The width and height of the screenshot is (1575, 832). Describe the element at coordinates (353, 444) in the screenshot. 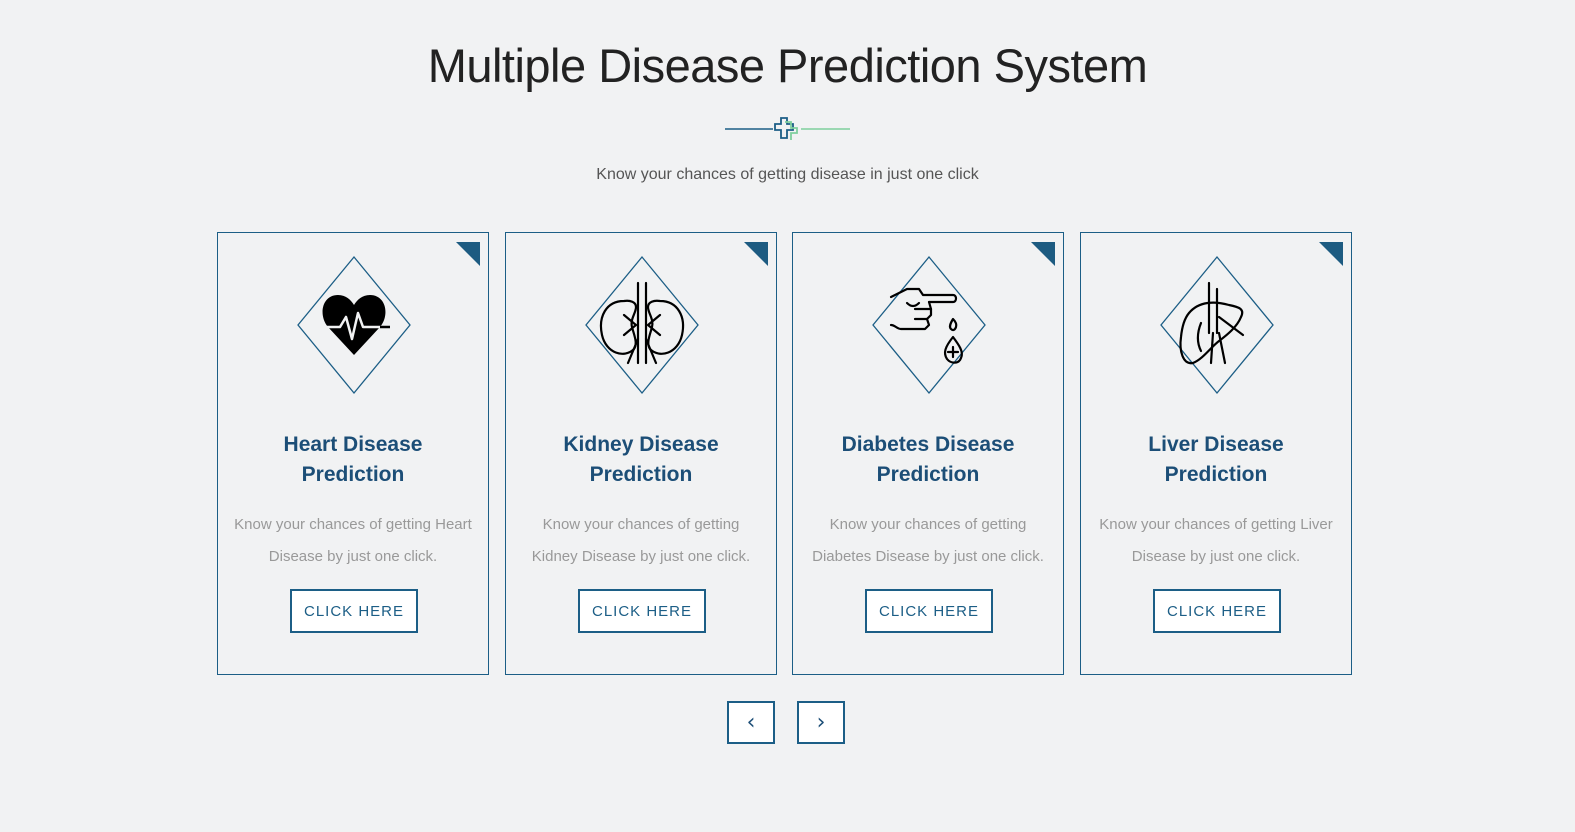

I see `card-title-line: Heart Disease` at that location.